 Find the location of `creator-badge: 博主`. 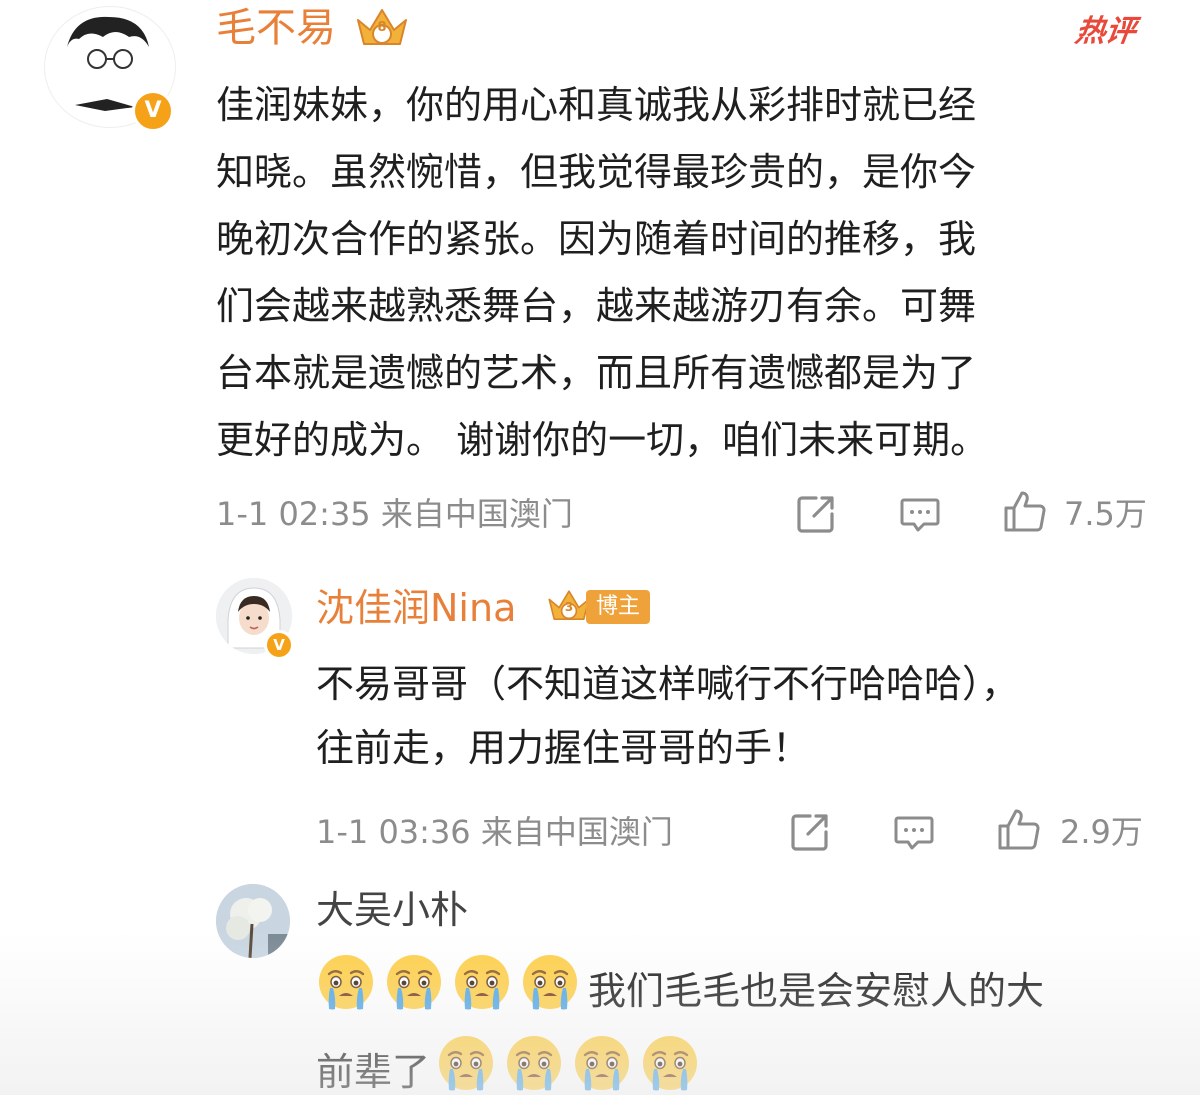

creator-badge: 博主 is located at coordinates (618, 607).